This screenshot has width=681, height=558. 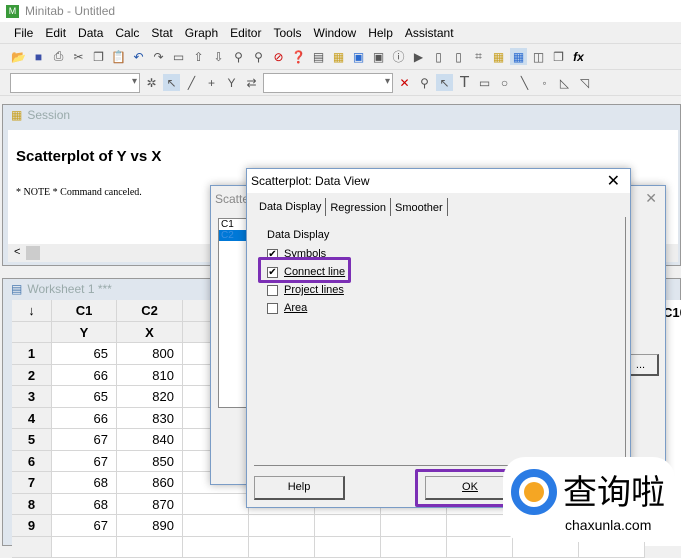 I want to click on delete-icon: ✕, so click(x=404, y=82).